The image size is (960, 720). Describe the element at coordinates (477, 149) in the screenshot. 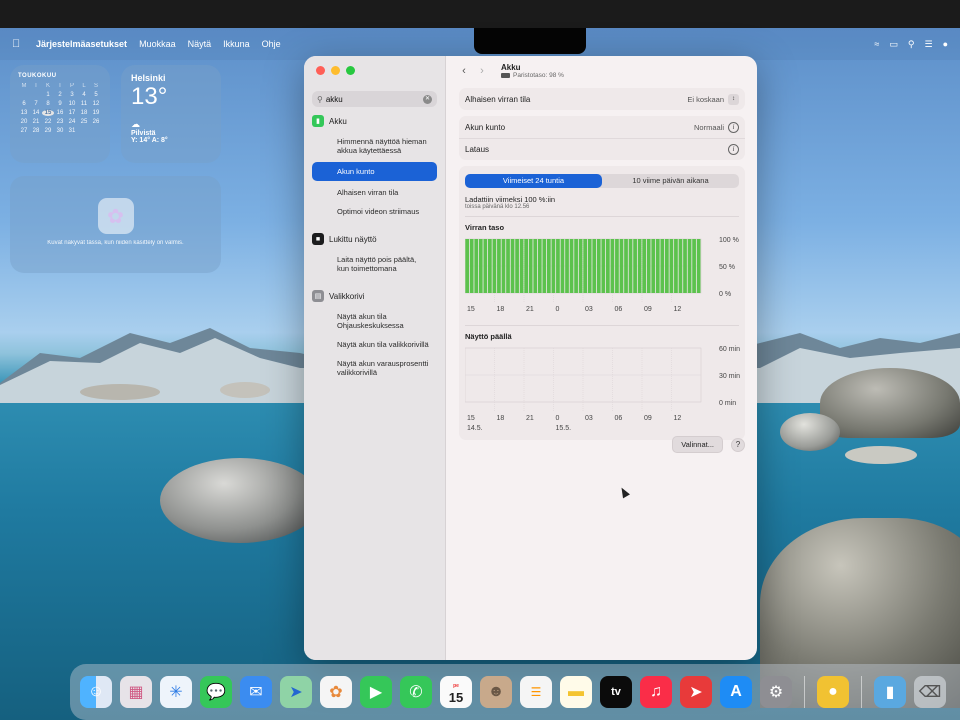

I see `charging-label: Lataus` at that location.